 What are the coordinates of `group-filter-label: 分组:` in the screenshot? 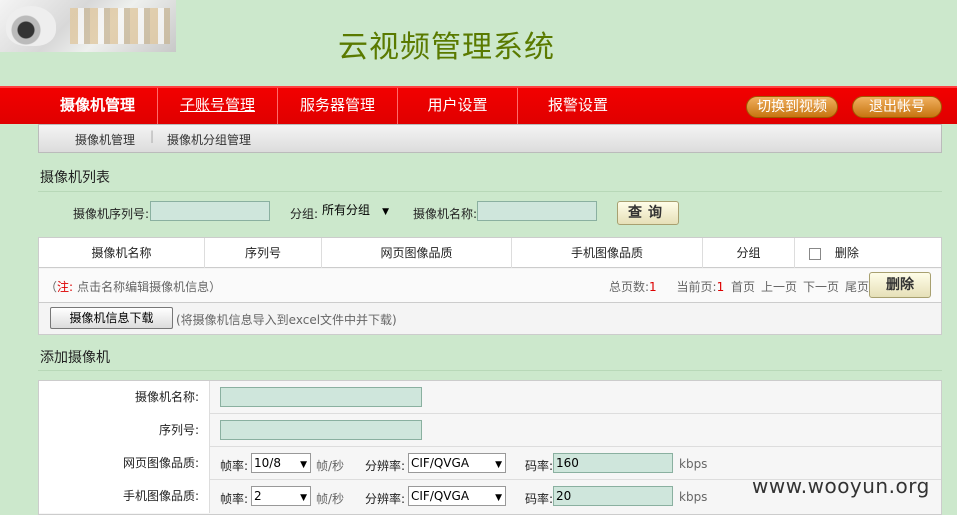 It's located at (304, 214).